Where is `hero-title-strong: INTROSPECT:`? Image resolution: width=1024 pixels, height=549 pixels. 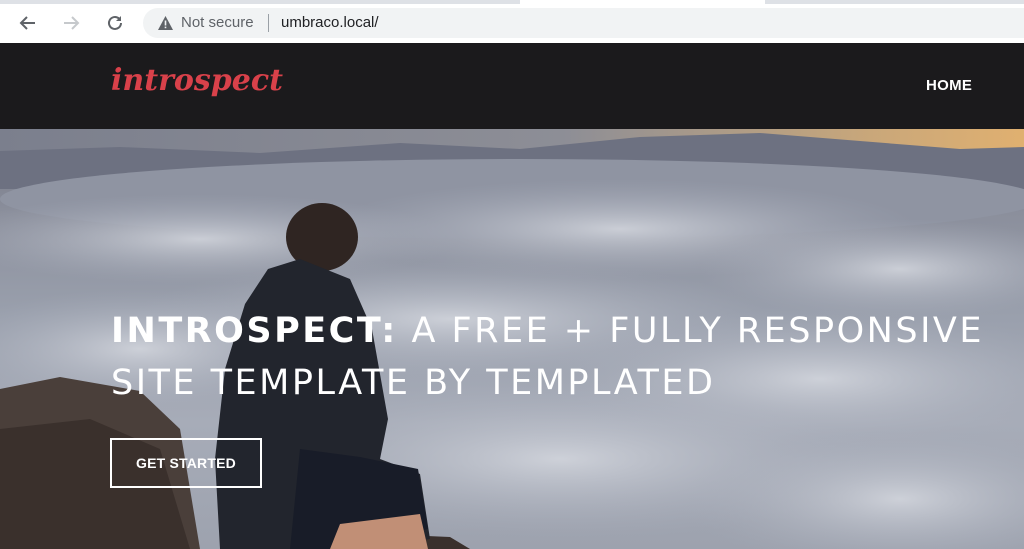 hero-title-strong: INTROSPECT: is located at coordinates (254, 331).